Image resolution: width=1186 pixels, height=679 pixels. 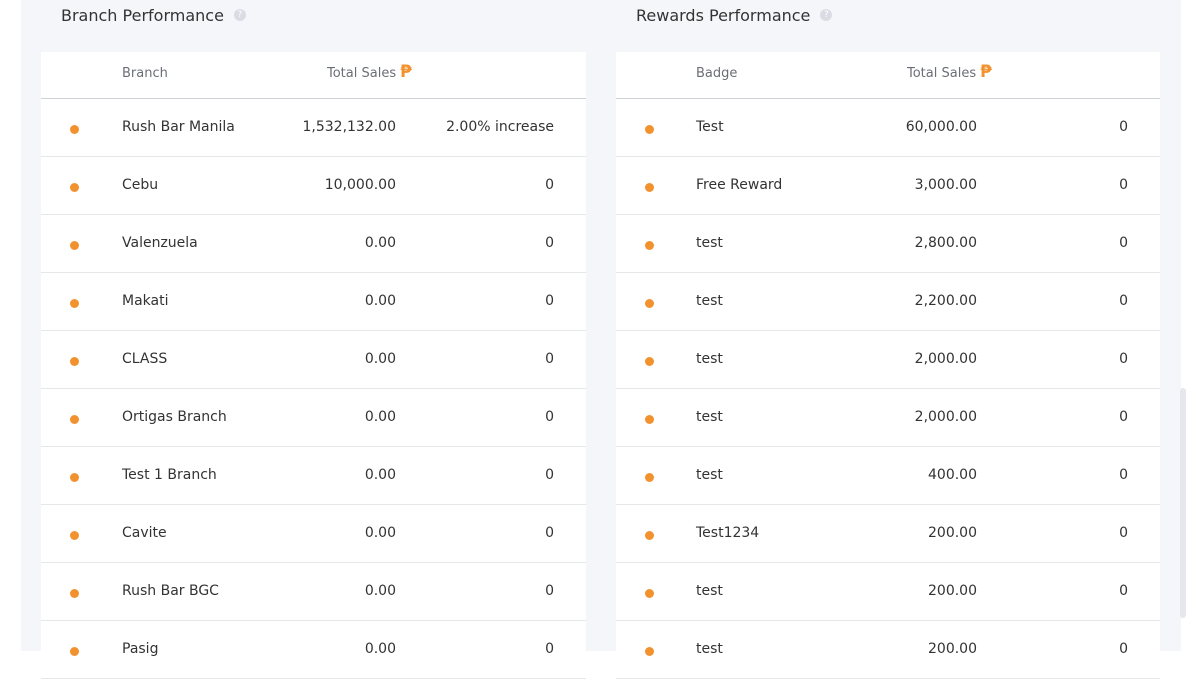 What do you see at coordinates (140, 649) in the screenshot?
I see `row-name: Pasig` at bounding box center [140, 649].